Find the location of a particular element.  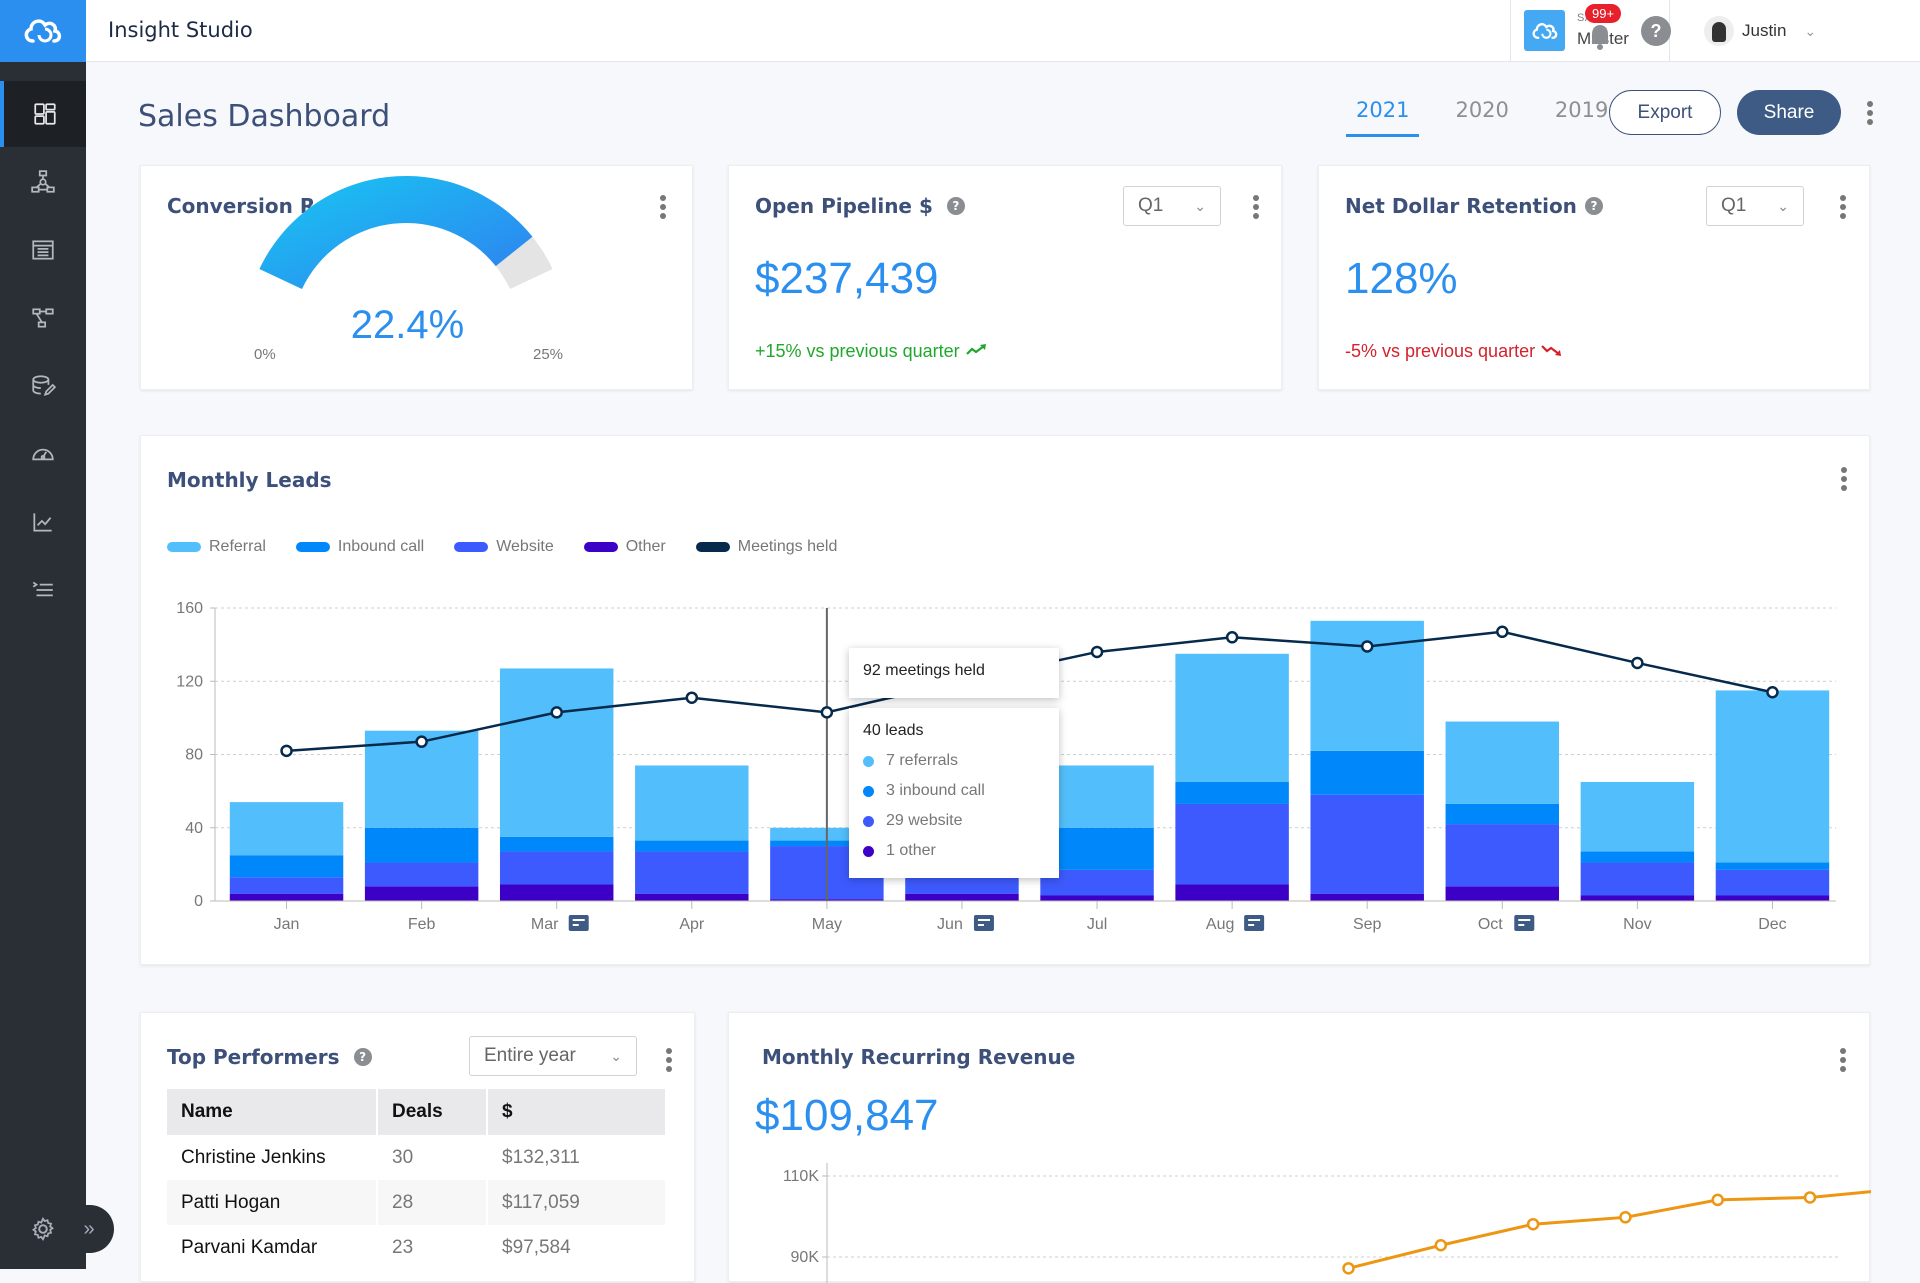

mrr-line is located at coordinates (1609, 1230).